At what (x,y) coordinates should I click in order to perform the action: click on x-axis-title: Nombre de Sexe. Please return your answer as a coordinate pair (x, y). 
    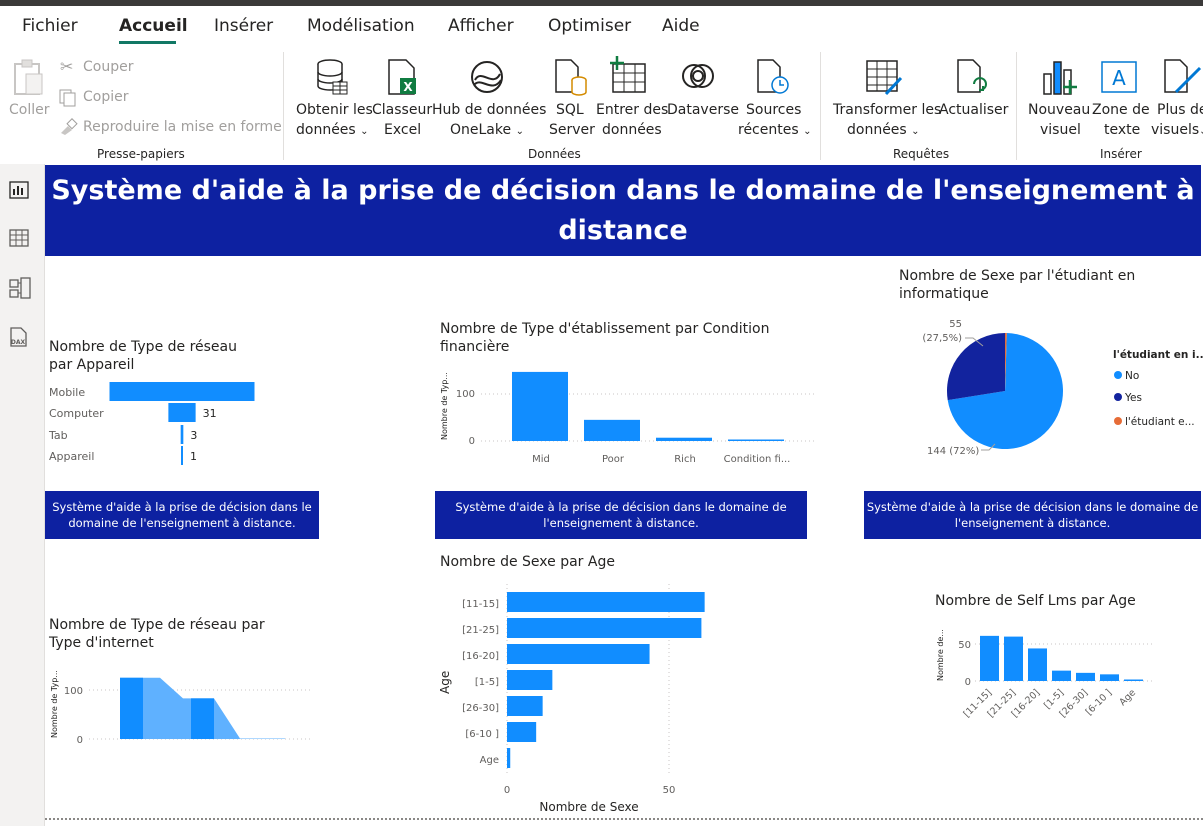
    Looking at the image, I should click on (588, 807).